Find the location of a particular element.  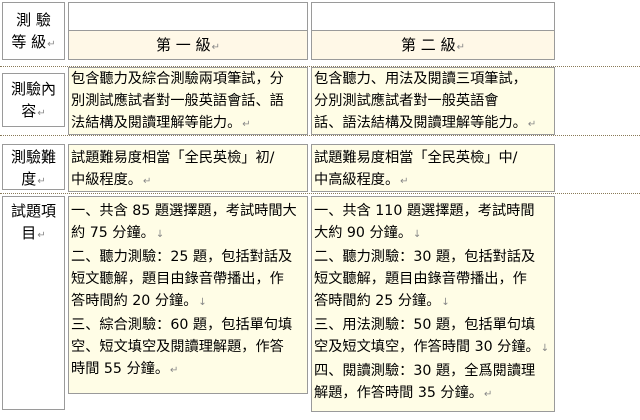

level1-item-line: 時間 55 分鐘。↵ is located at coordinates (125, 369).